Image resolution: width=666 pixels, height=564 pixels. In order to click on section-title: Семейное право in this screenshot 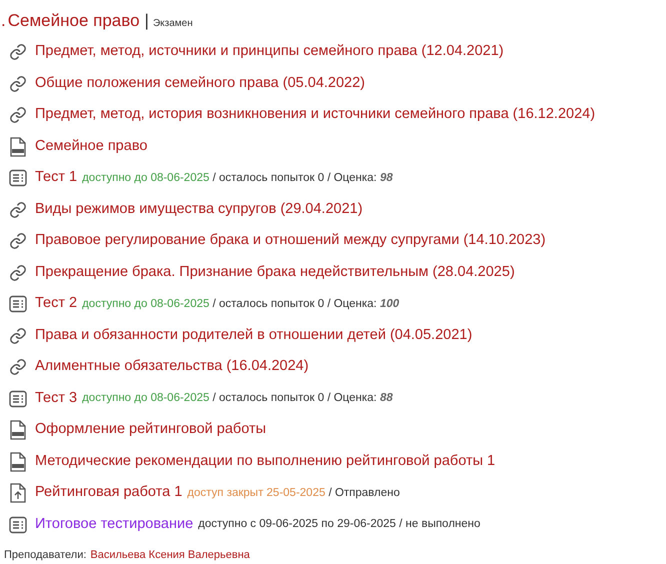, I will do `click(74, 21)`.